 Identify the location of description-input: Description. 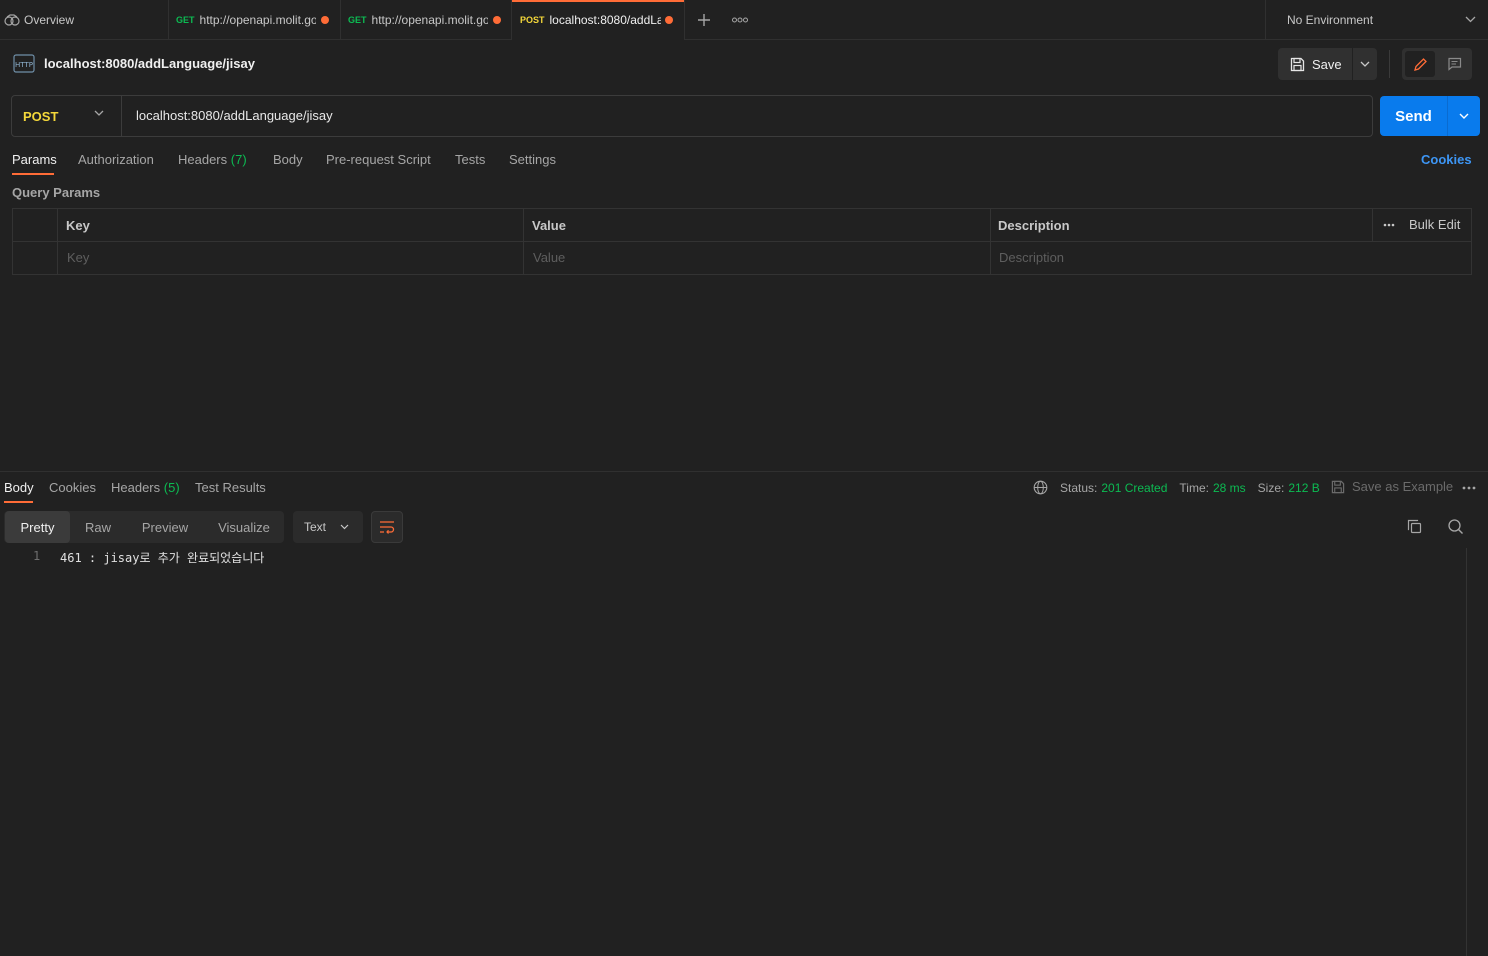
(1031, 257).